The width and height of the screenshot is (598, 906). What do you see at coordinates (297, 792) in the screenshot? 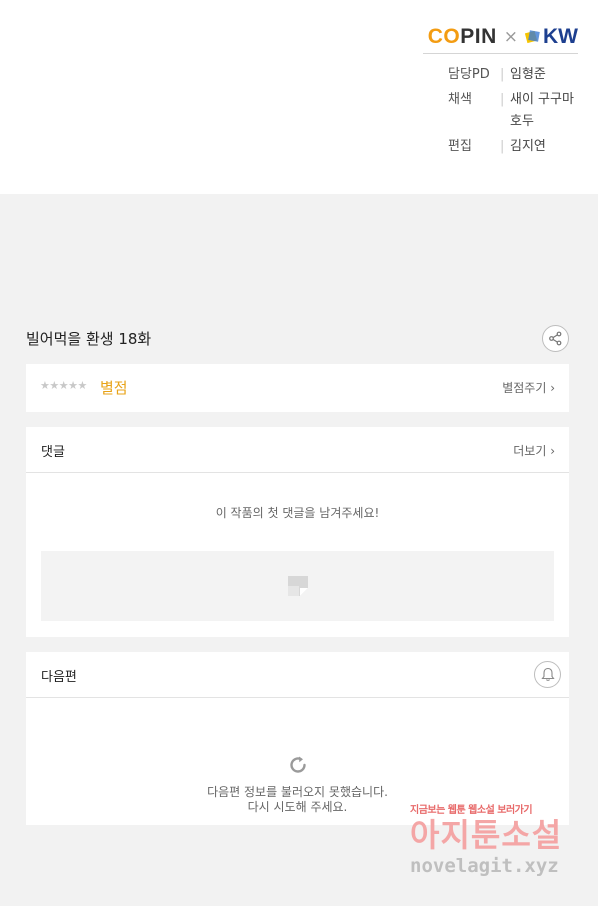
I see `error-line: 다음편 정보를 불러오지 못했습니다.` at bounding box center [297, 792].